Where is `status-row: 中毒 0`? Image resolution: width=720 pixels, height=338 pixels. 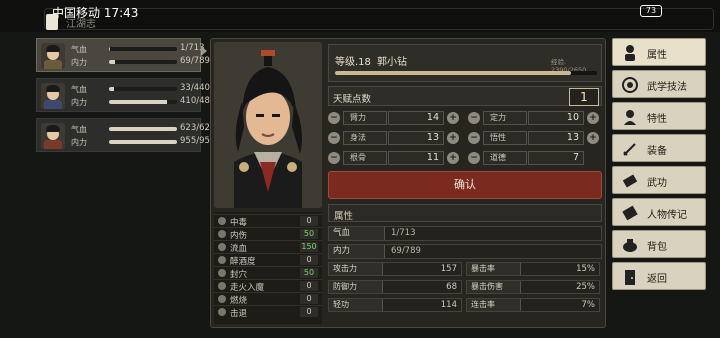 status-row: 中毒 0 is located at coordinates (268, 221).